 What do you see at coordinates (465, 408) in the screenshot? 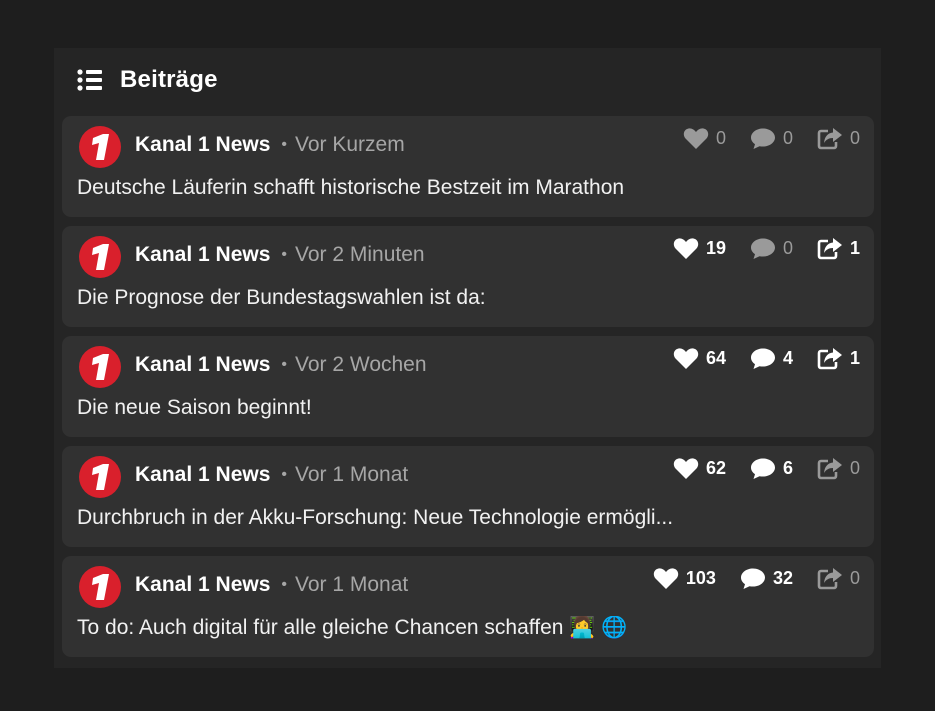
I see `post-text: Die neue Saison beginnt!` at bounding box center [465, 408].